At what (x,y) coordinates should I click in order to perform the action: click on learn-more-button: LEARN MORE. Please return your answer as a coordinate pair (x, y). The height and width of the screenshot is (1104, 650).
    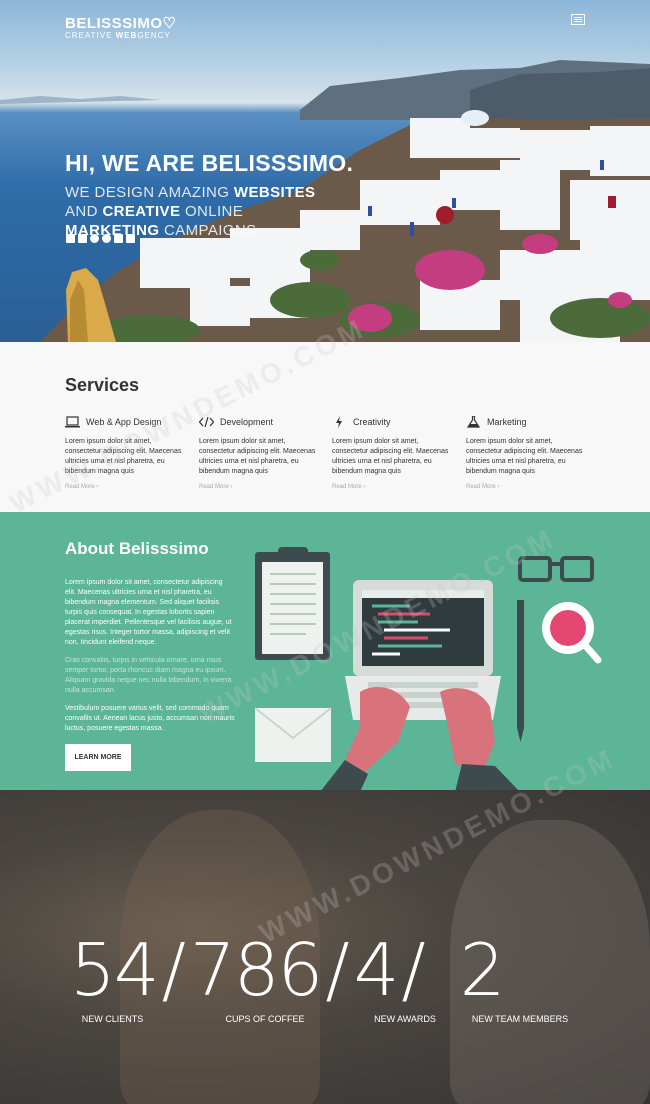
    Looking at the image, I should click on (98, 757).